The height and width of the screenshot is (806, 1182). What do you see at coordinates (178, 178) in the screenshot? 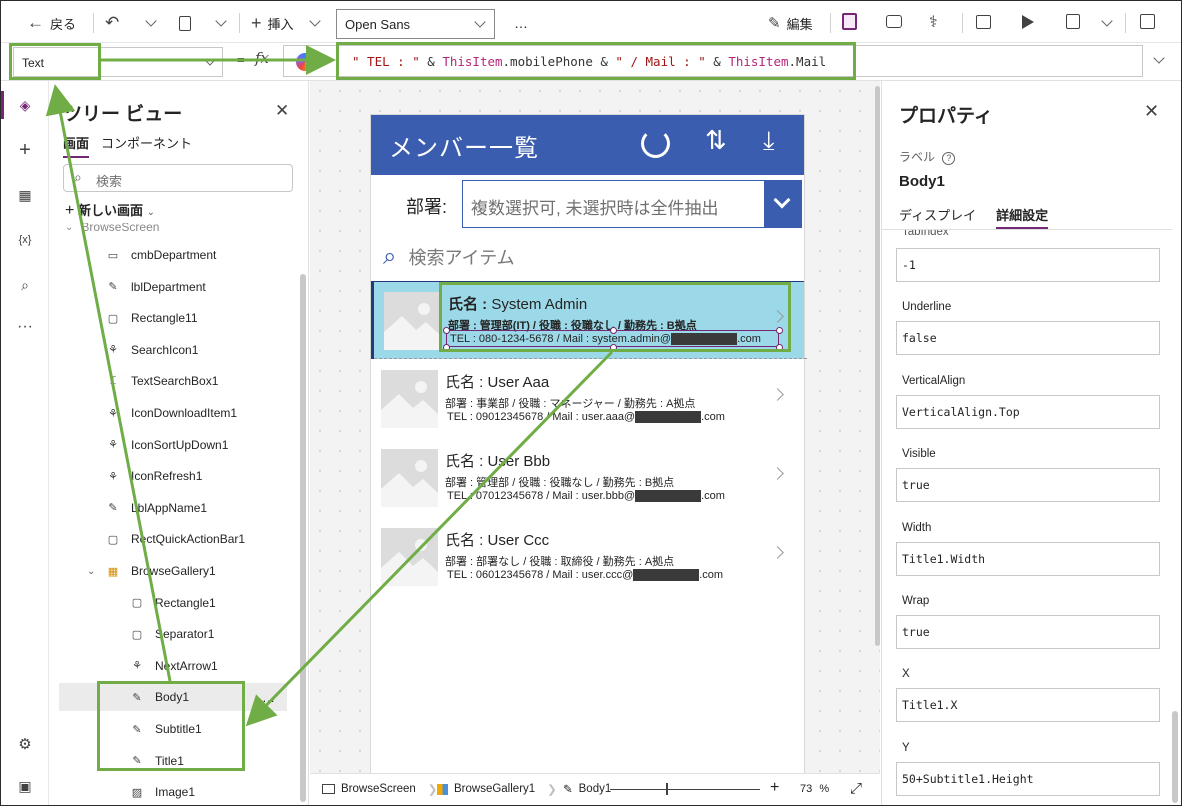
I see `tree-search-input: ⌕ 検索` at bounding box center [178, 178].